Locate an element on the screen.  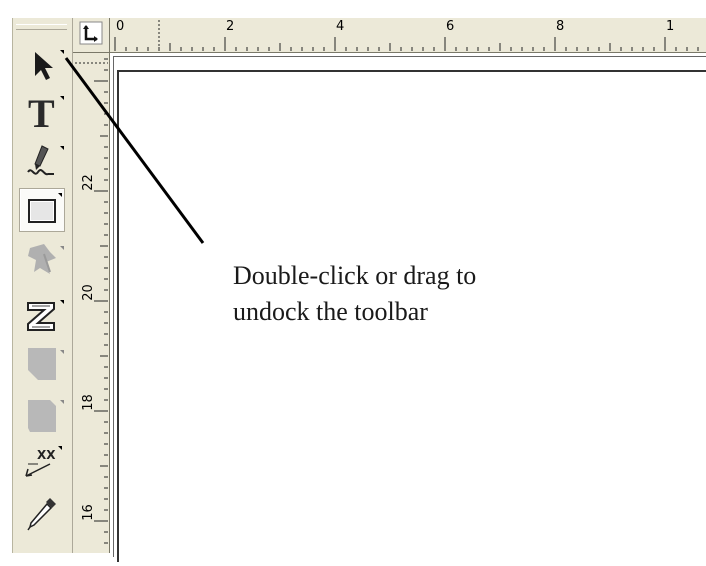
callout-line-2: undock the toolbar is located at coordinates (330, 311).